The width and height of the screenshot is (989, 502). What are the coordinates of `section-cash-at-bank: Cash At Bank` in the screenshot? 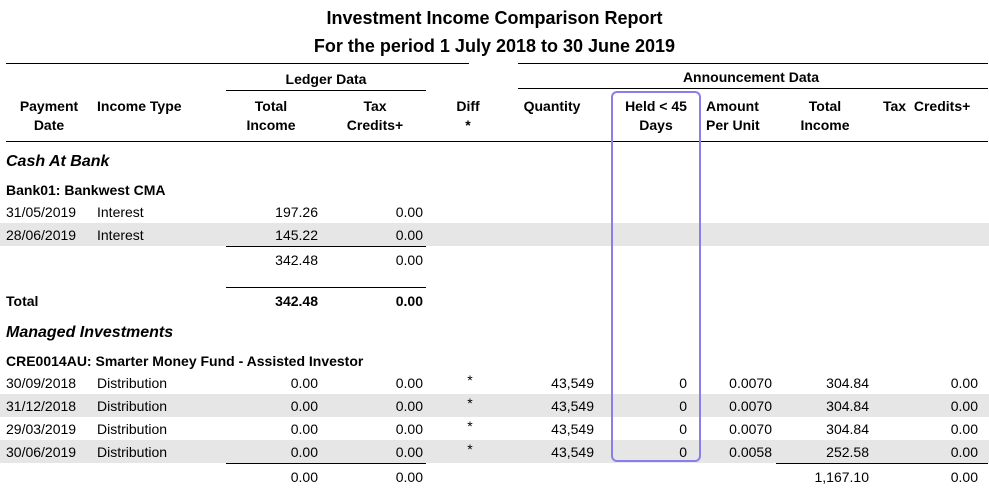 It's located at (58, 161).